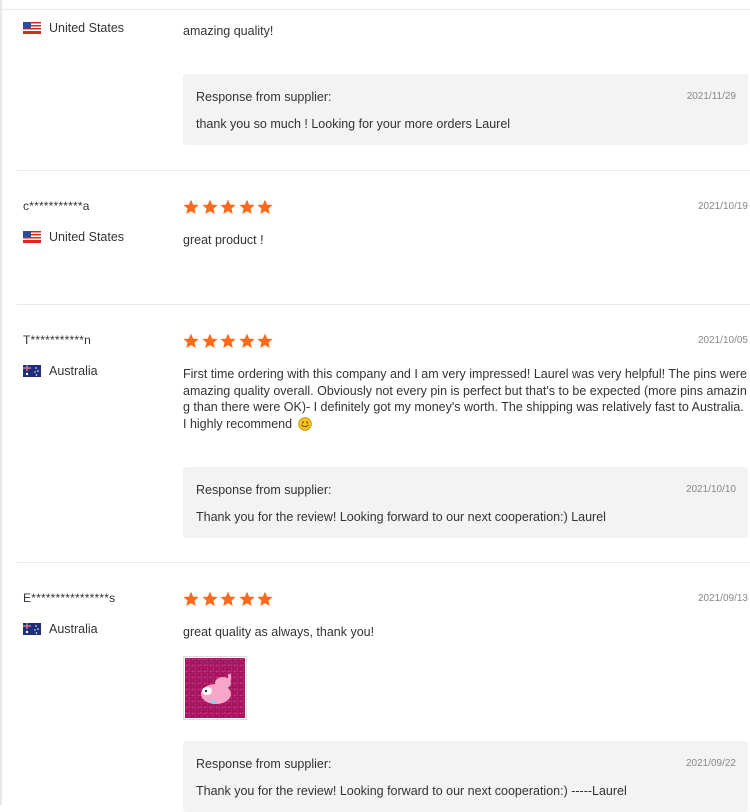 This screenshot has width=750, height=812. What do you see at coordinates (69, 598) in the screenshot?
I see `buyer-name: E****************s` at bounding box center [69, 598].